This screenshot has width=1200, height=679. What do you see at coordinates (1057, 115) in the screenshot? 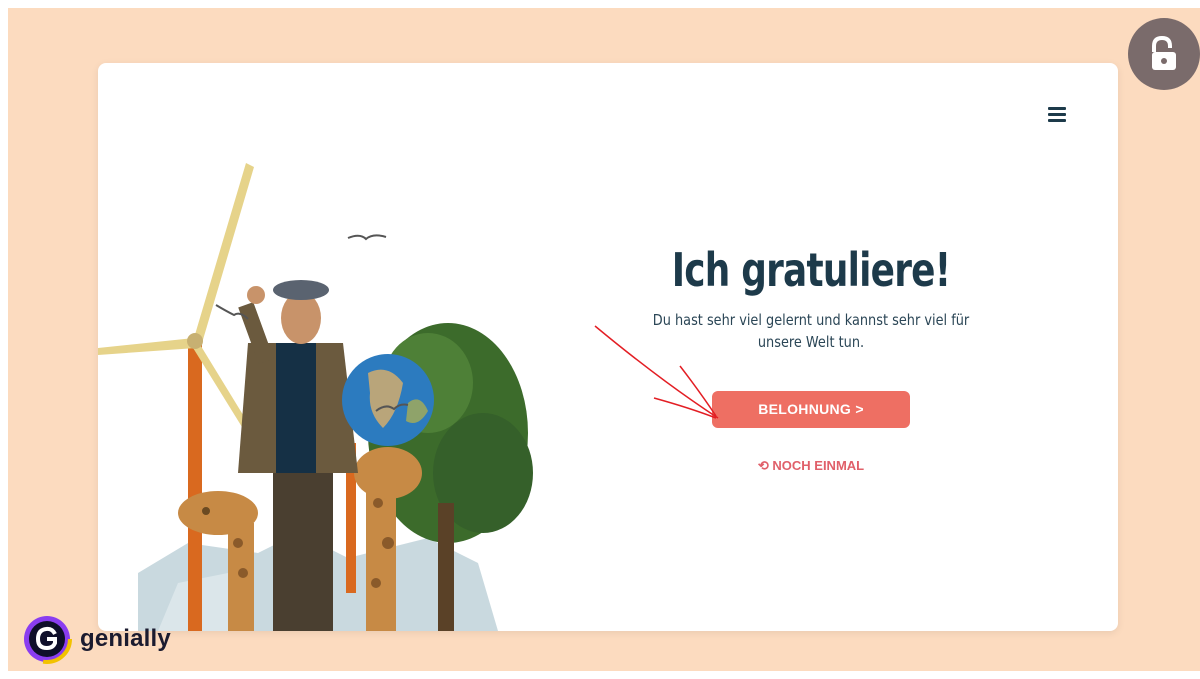
I see `hamburger-menu-icon` at bounding box center [1057, 115].